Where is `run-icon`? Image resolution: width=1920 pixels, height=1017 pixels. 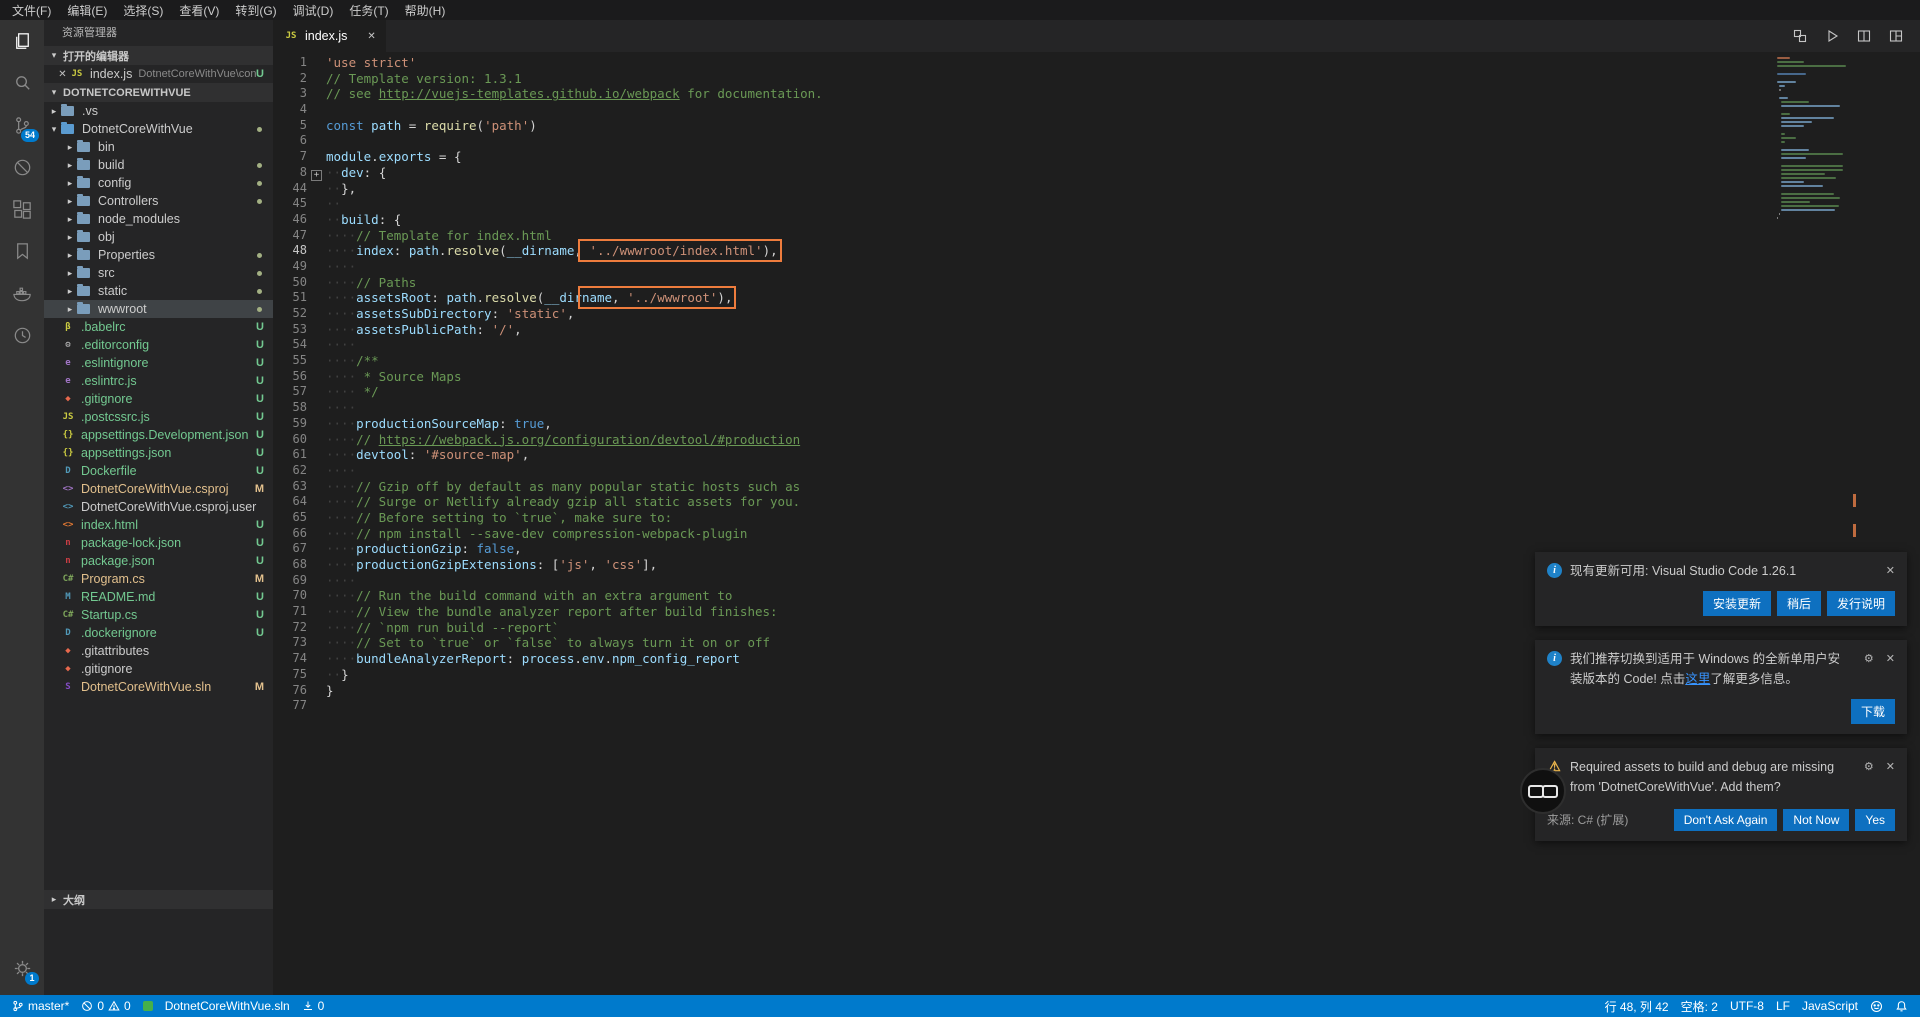 run-icon is located at coordinates (1832, 36).